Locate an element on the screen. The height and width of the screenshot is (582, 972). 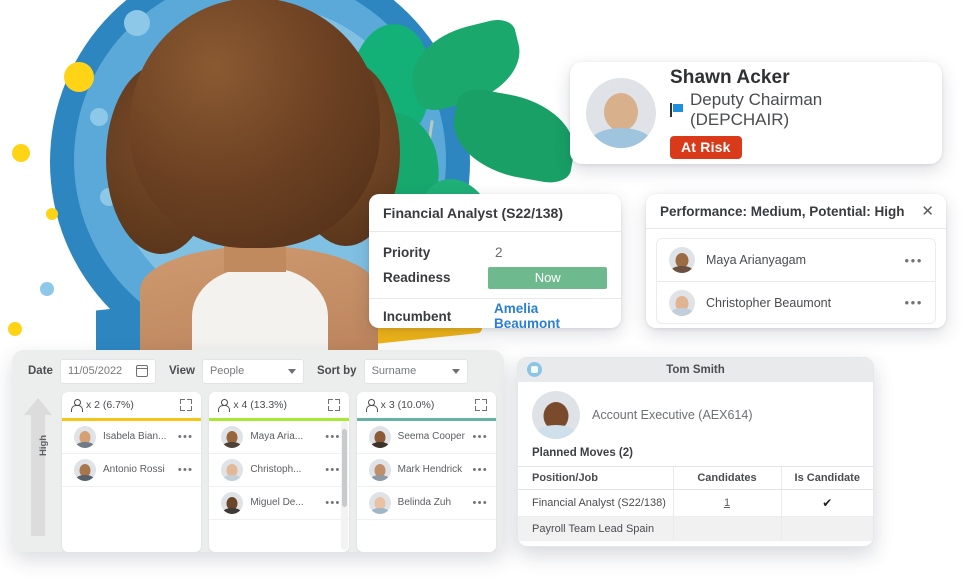
table-row: Payroll Team Lead Spain is located at coordinates (695, 528).